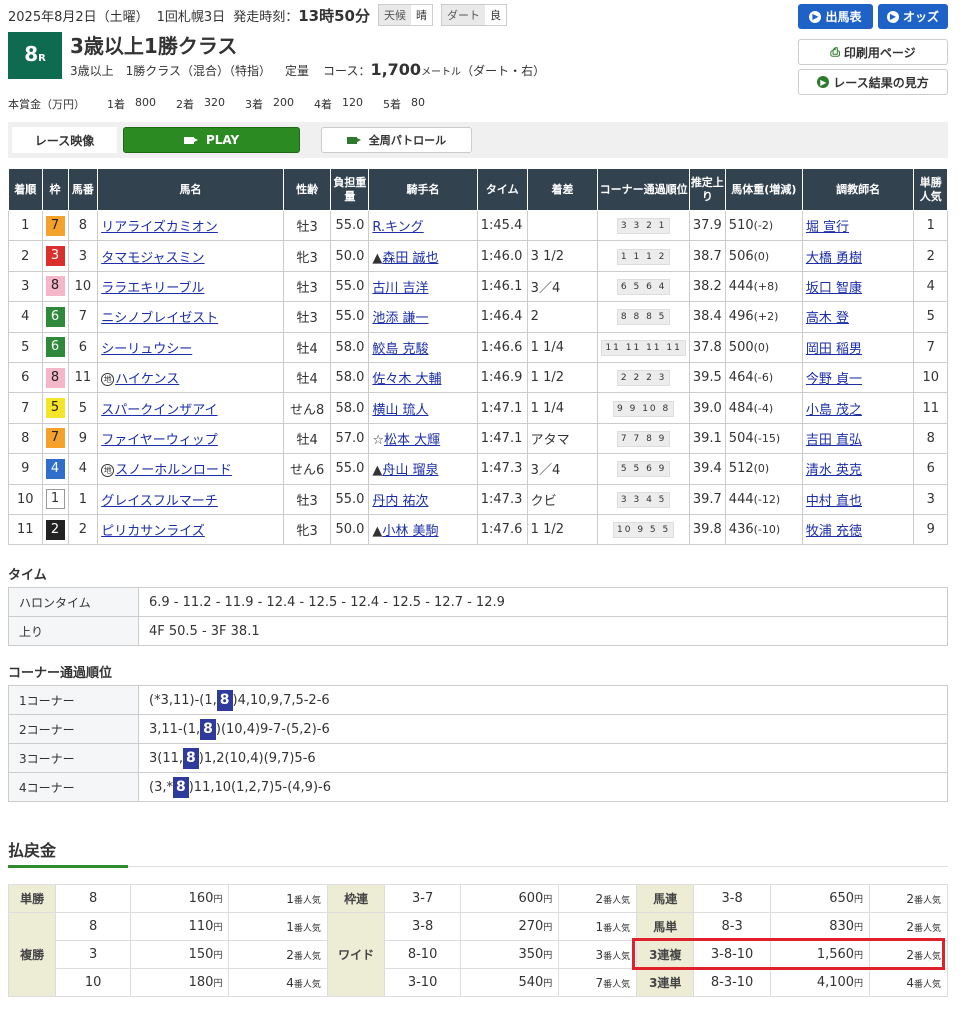  I want to click on payout-title: 払戻金, so click(32, 850).